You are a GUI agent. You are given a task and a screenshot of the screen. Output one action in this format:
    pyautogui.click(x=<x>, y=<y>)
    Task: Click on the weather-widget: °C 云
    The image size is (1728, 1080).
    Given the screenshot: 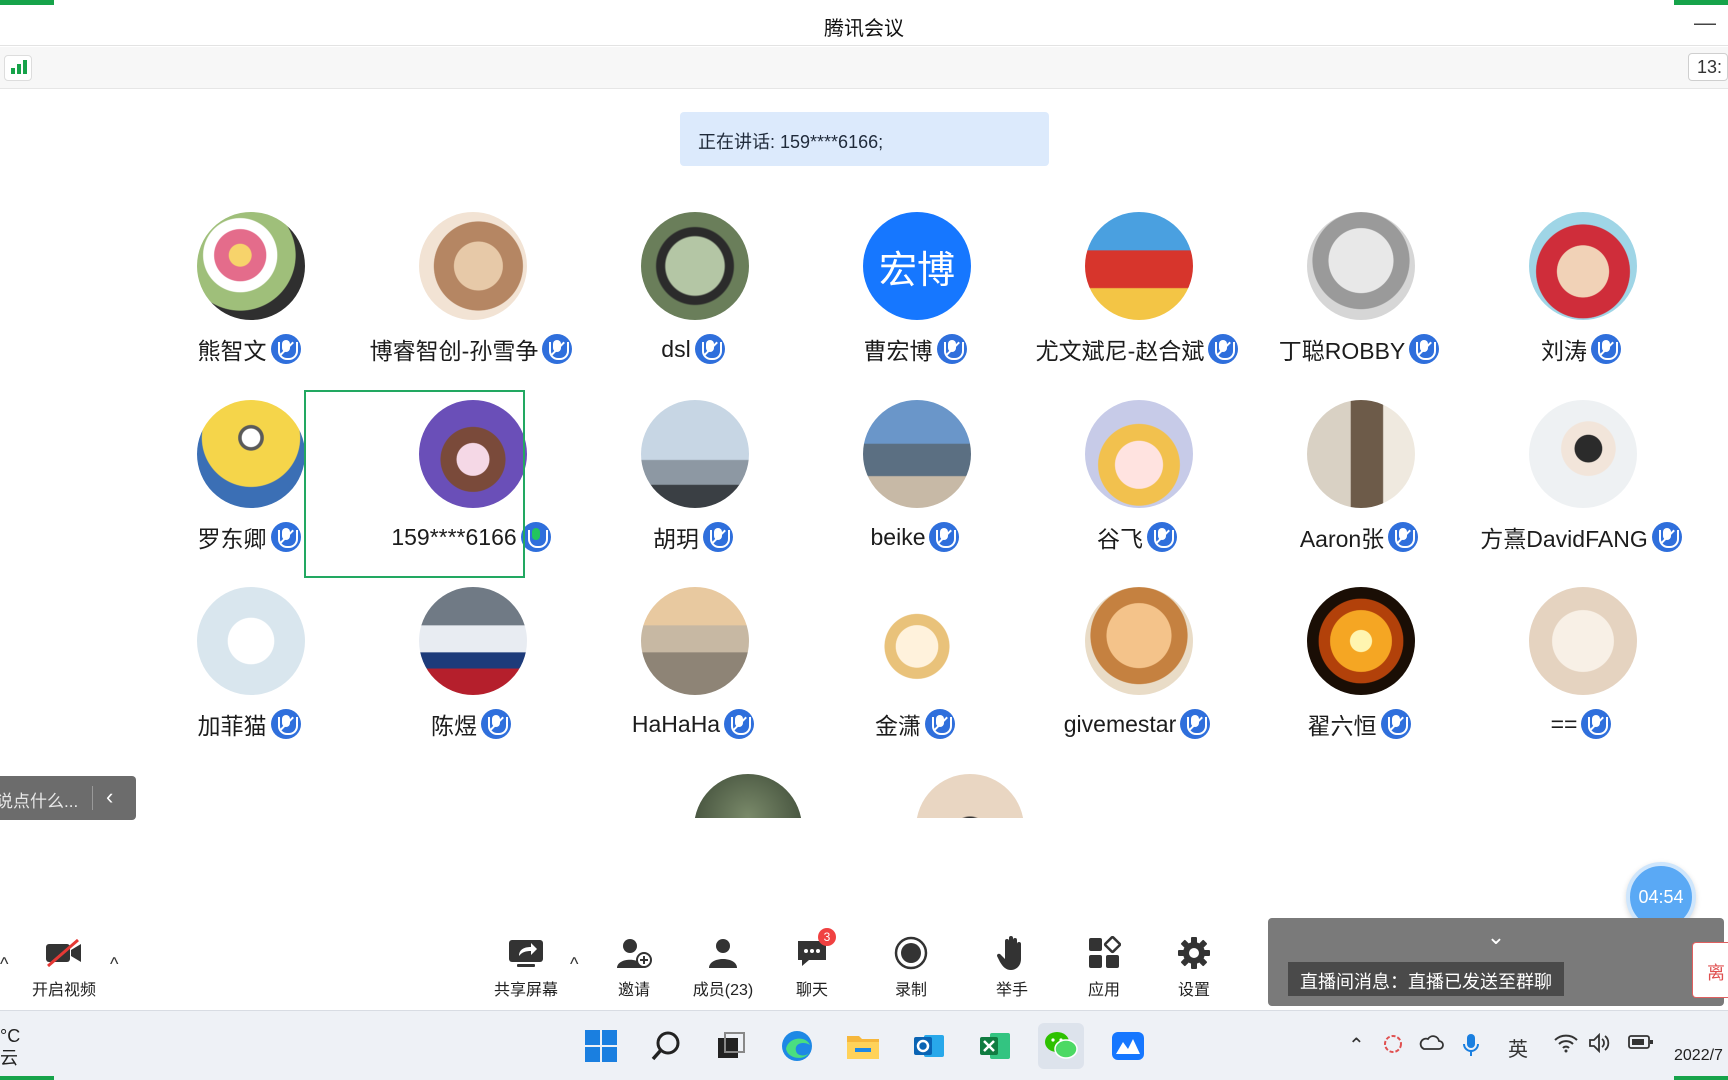 What is the action you would take?
    pyautogui.click(x=10, y=1047)
    